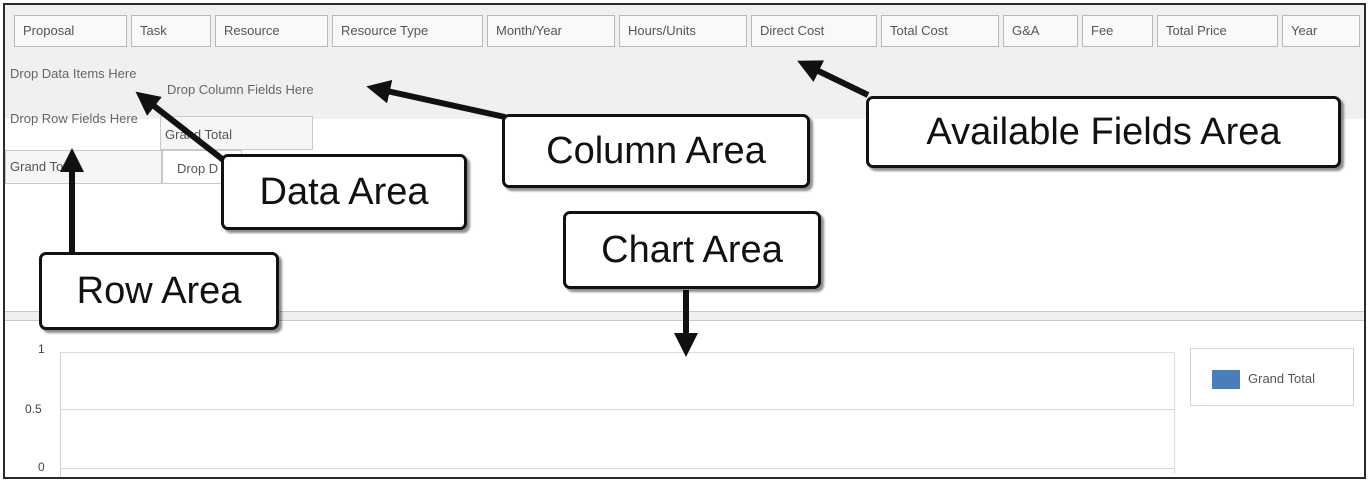 Image resolution: width=1370 pixels, height=483 pixels. I want to click on arrow-column-area, so click(436, 99).